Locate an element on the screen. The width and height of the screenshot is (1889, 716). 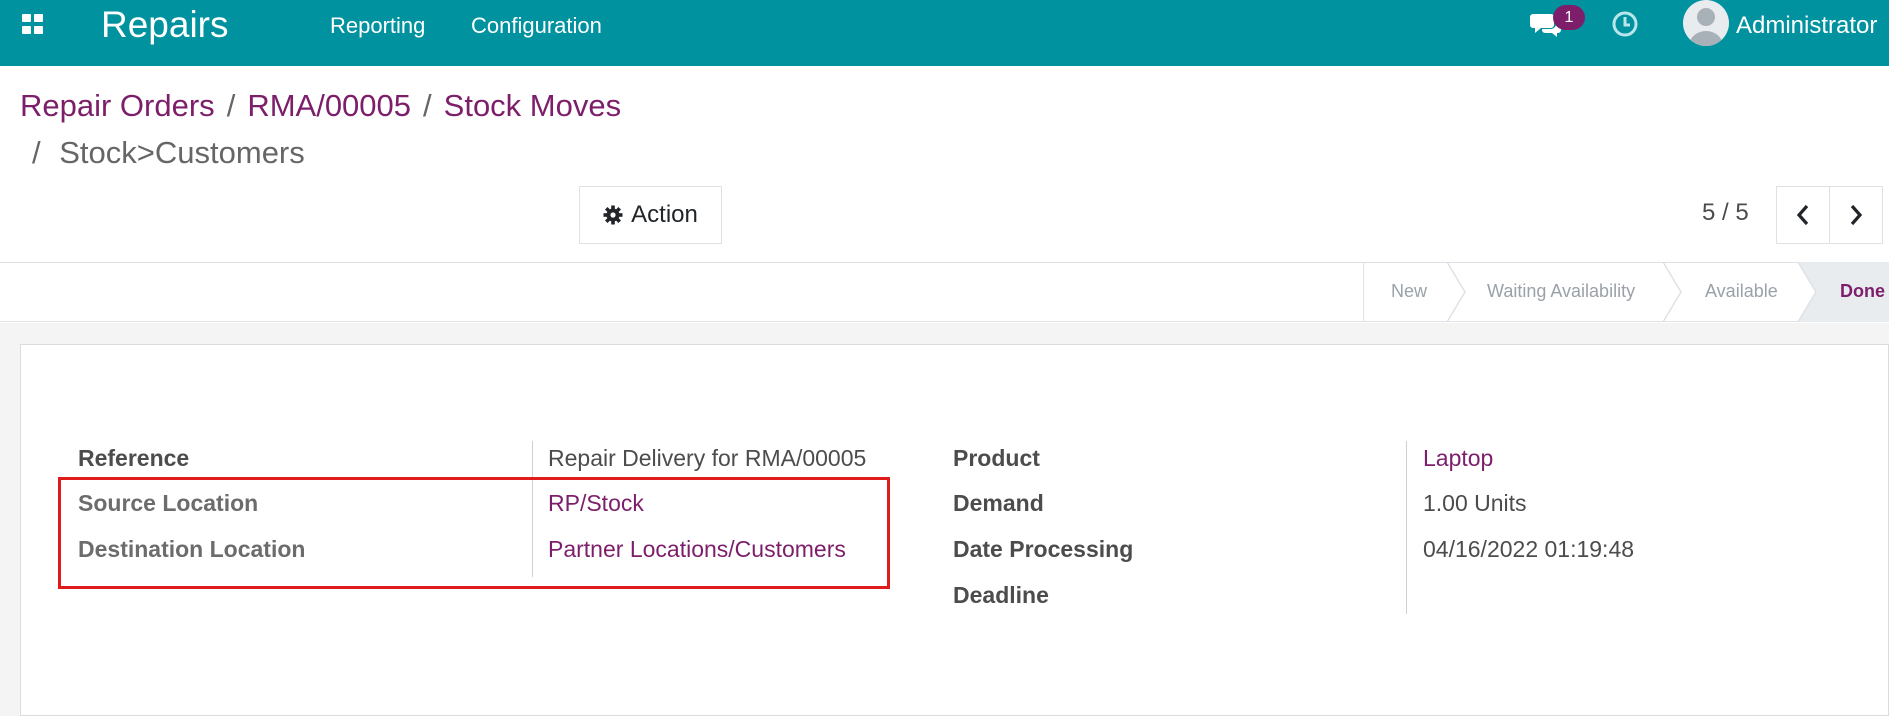
field-demand: 1.00 Units is located at coordinates (1475, 503).